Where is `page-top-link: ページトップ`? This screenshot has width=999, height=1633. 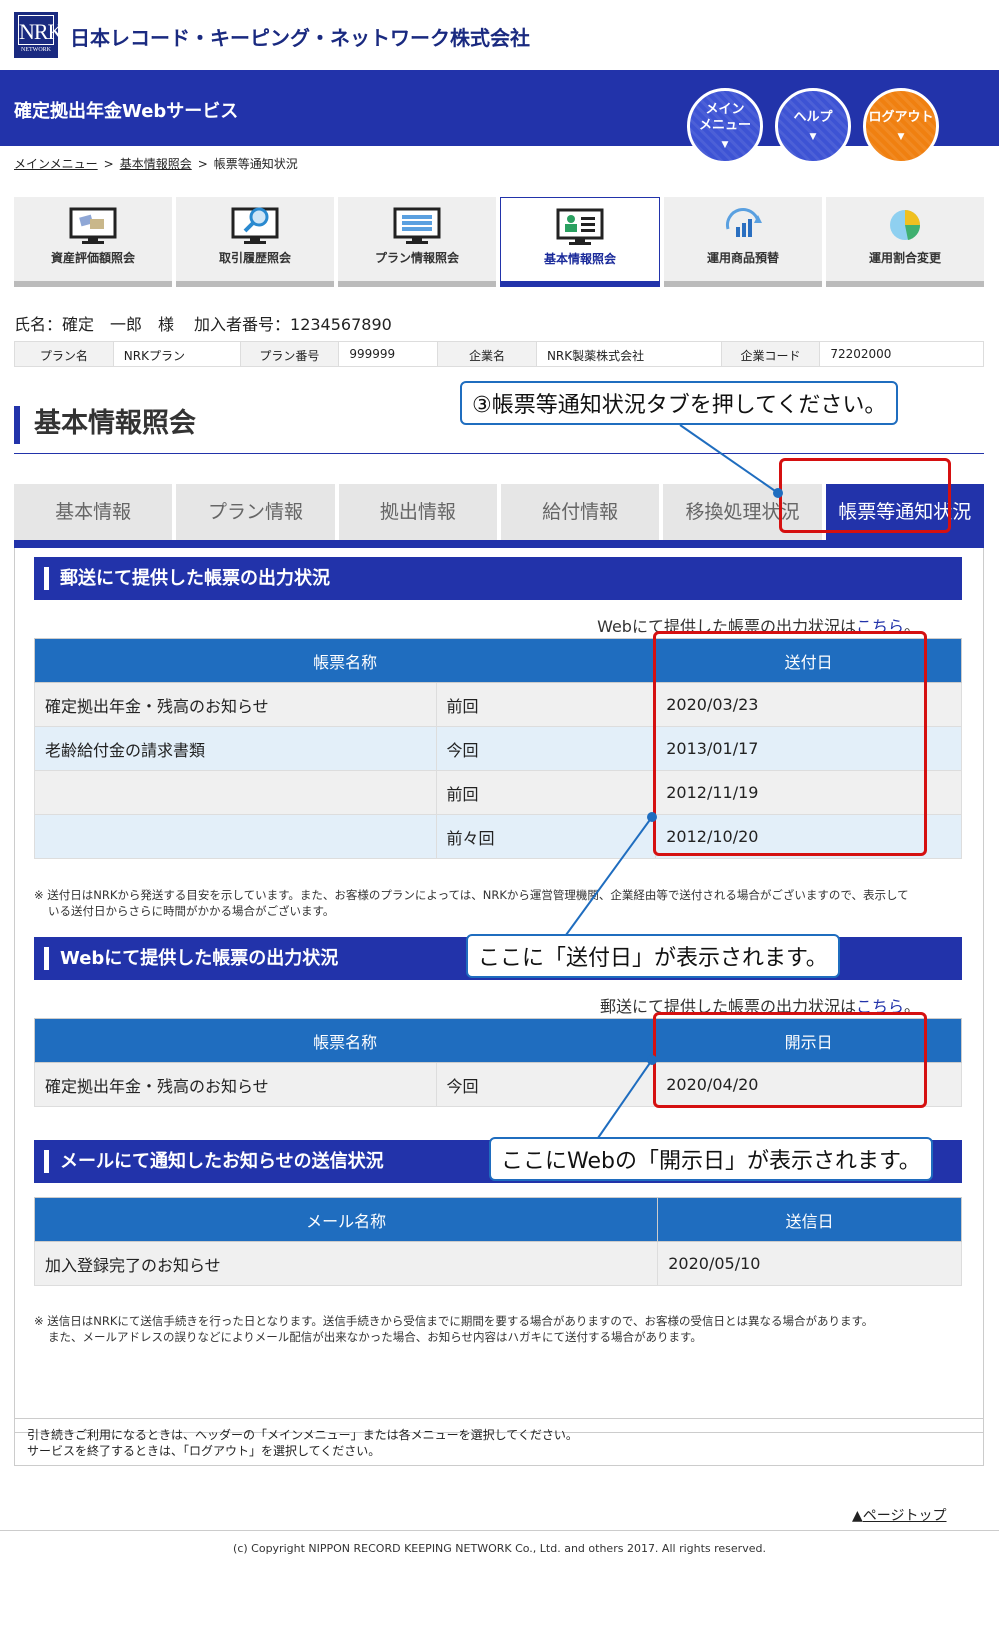
page-top-link: ページトップ is located at coordinates (905, 1516).